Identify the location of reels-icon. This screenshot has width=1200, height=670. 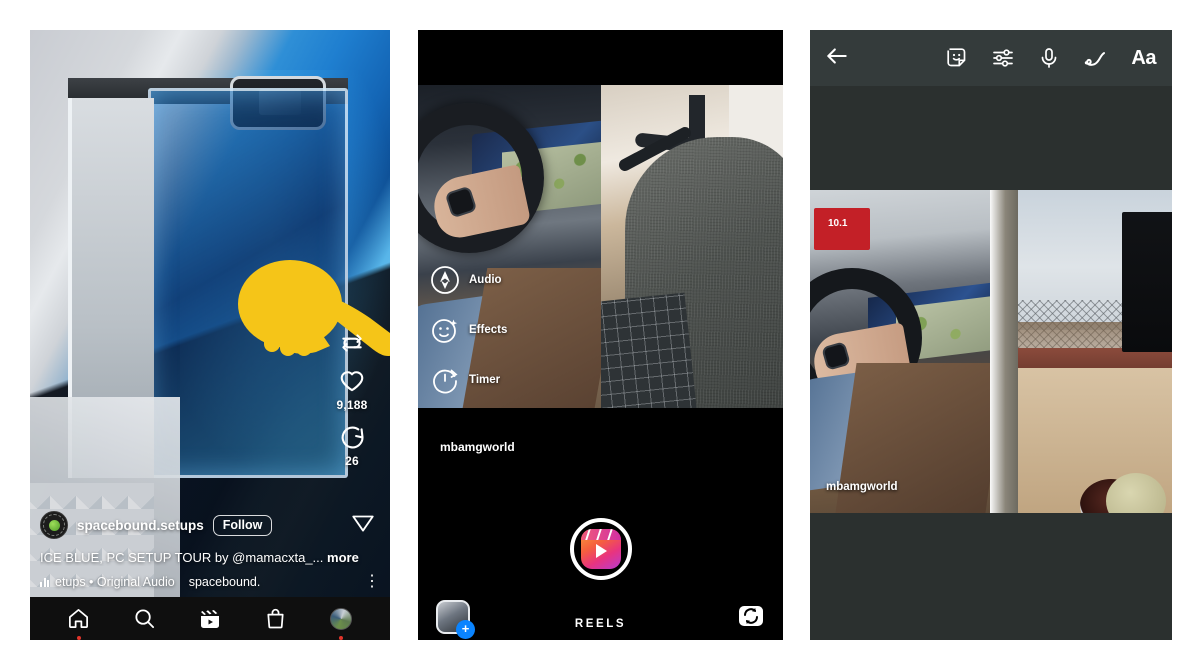
(209, 618).